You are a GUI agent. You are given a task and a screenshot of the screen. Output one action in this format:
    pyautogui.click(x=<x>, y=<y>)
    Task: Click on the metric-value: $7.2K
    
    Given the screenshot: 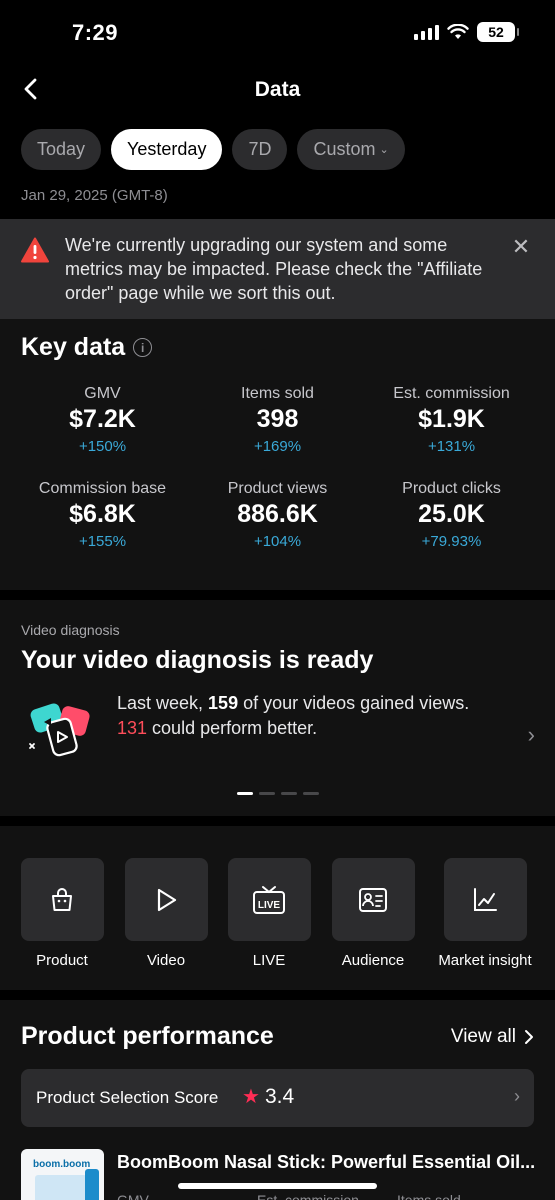 What is the action you would take?
    pyautogui.click(x=102, y=419)
    